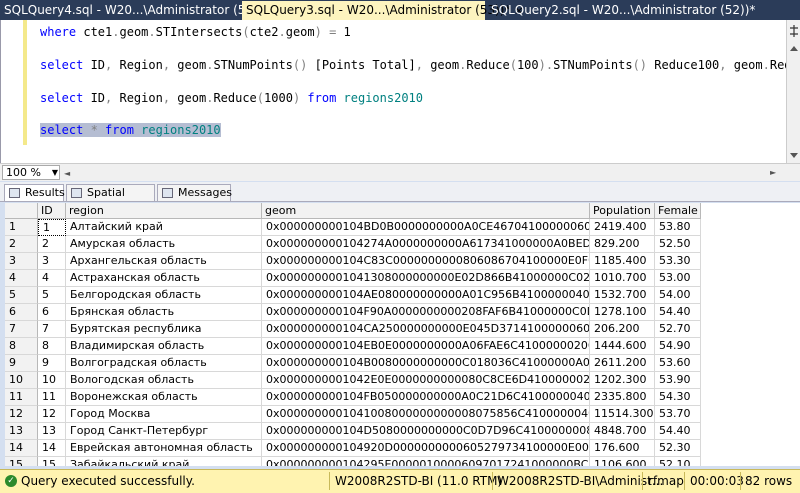  Describe the element at coordinates (622, 227) in the screenshot. I see `cell-population: 2419.400` at that location.